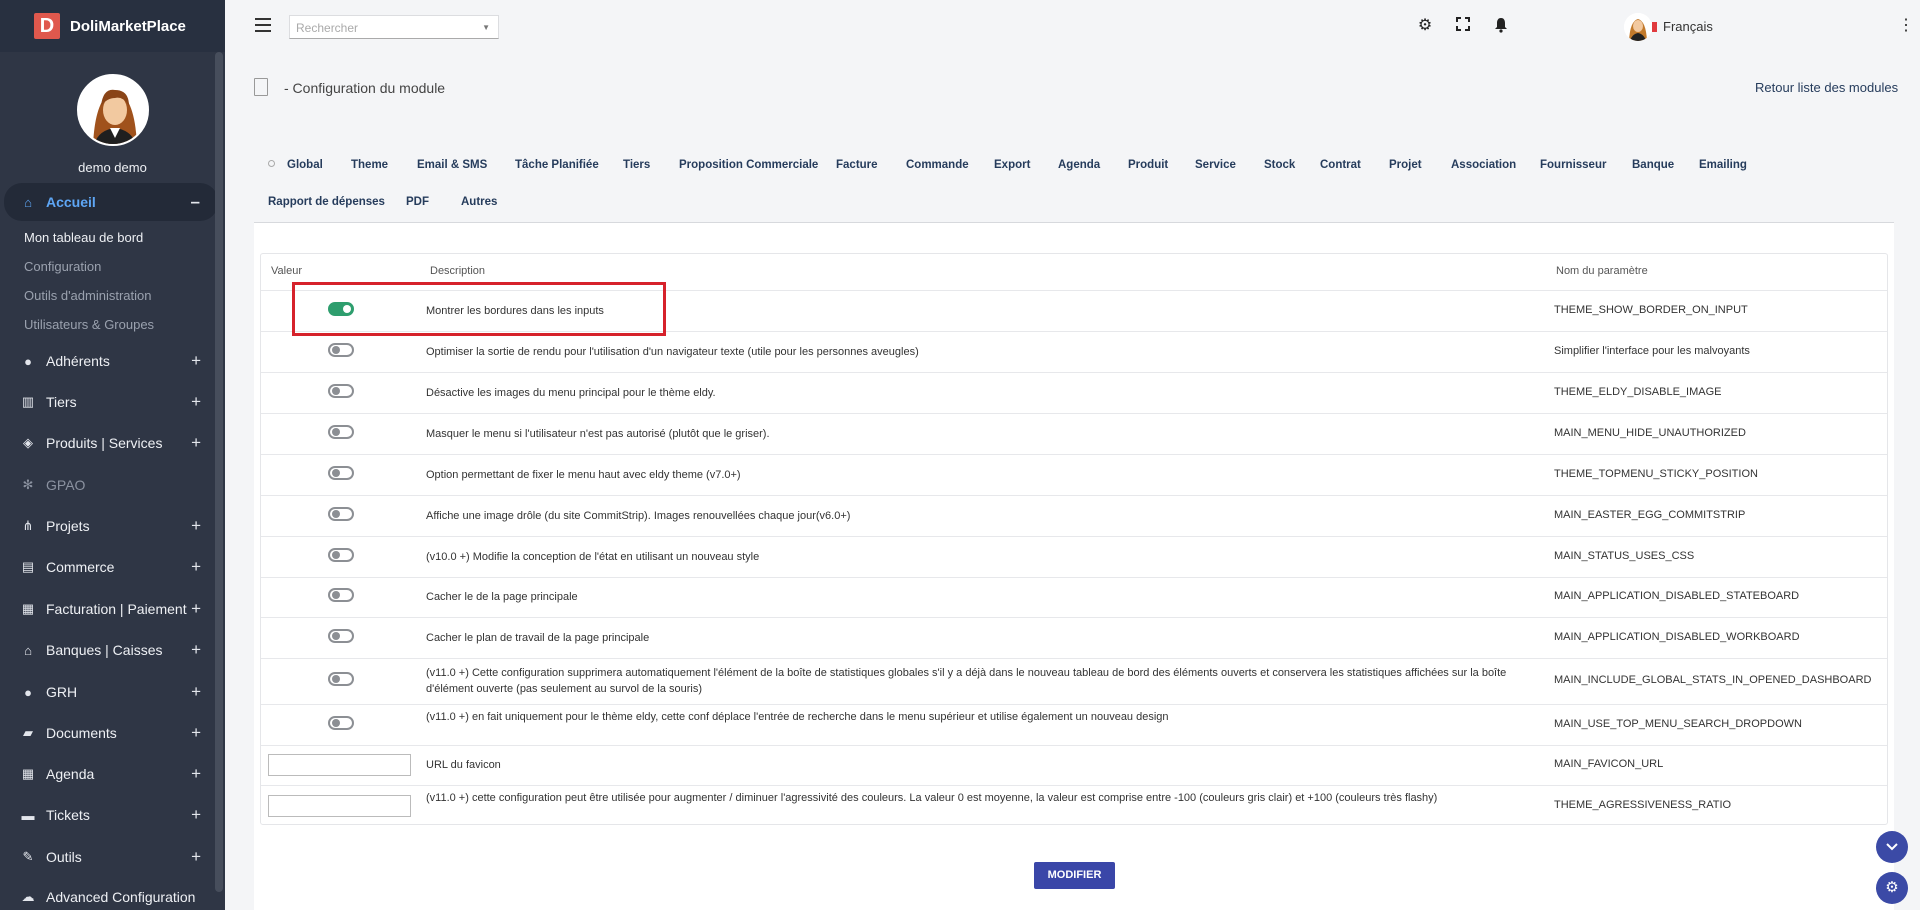 Image resolution: width=1920 pixels, height=910 pixels. I want to click on sidebar-item-commerce: ▤ Commerce +, so click(109, 567).